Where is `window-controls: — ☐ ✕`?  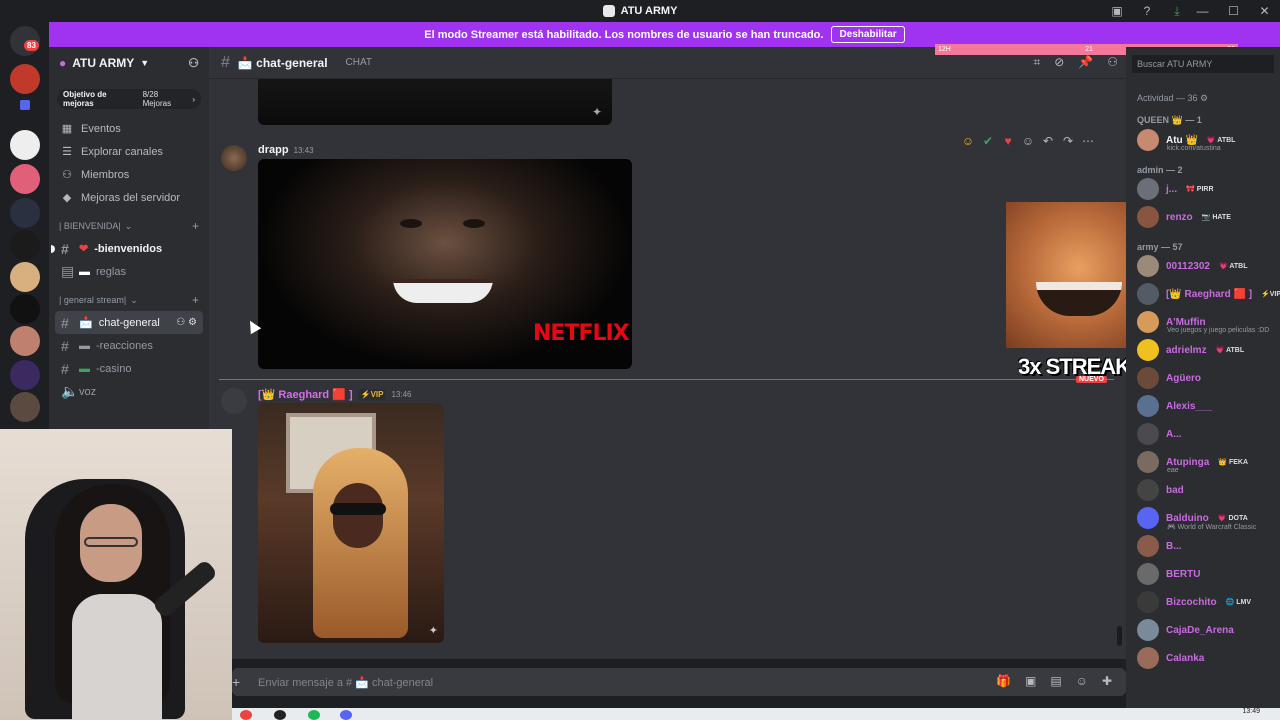
window-controls: — ☐ ✕ is located at coordinates (1233, 11).